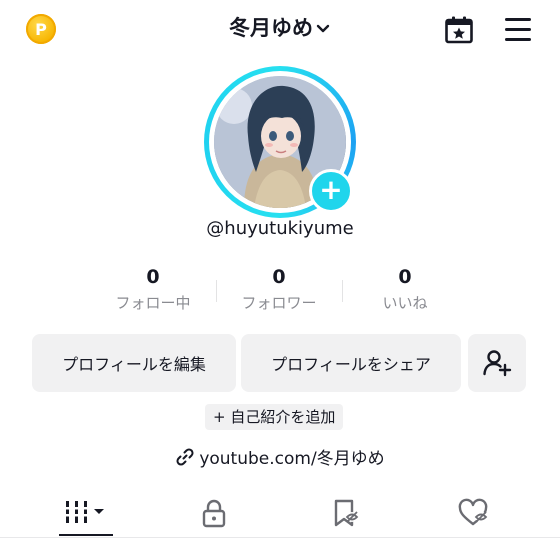 This screenshot has height=560, width=560. I want to click on followers-count: 0, so click(279, 277).